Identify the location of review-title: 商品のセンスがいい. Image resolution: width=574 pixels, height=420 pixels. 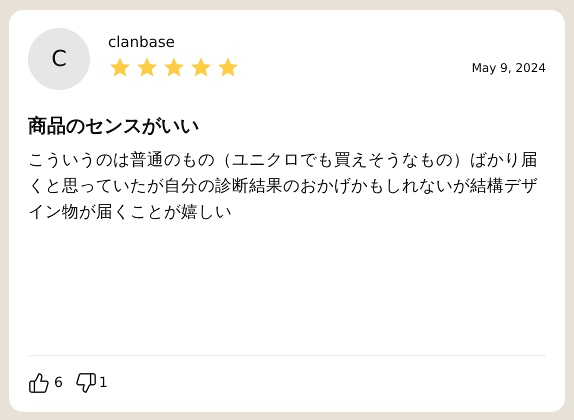
(114, 126).